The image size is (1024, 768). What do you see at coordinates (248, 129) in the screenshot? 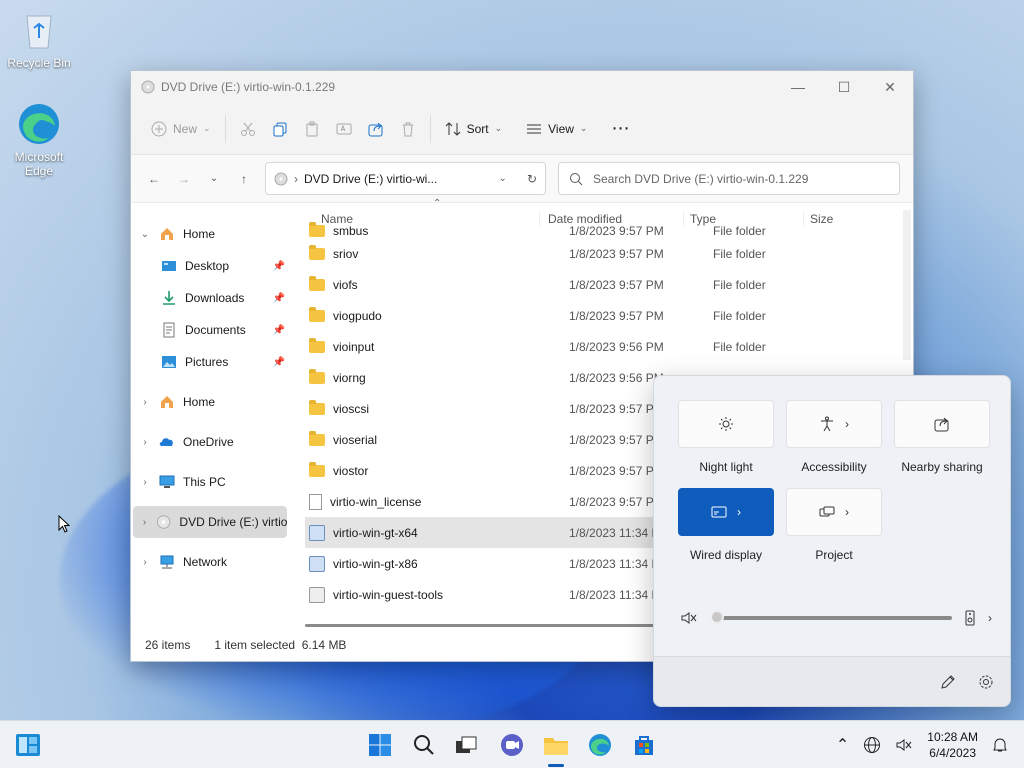
I see `cut-button` at bounding box center [248, 129].